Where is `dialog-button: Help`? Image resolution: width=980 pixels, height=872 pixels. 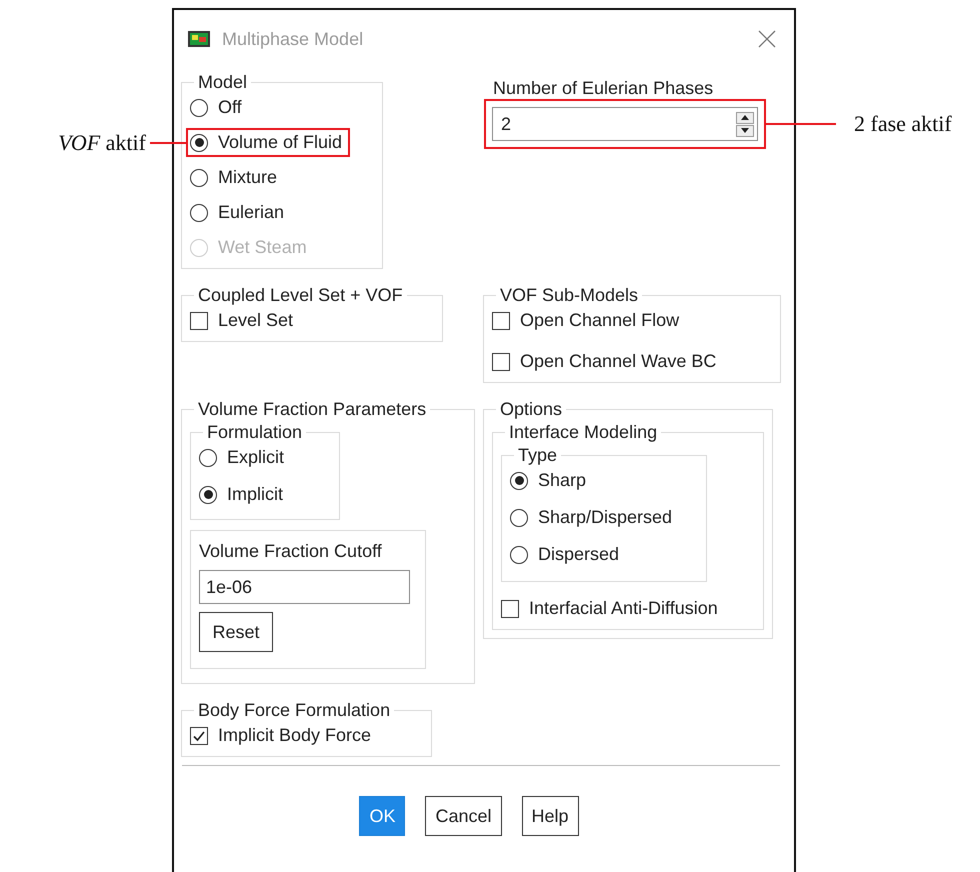 dialog-button: Help is located at coordinates (550, 816).